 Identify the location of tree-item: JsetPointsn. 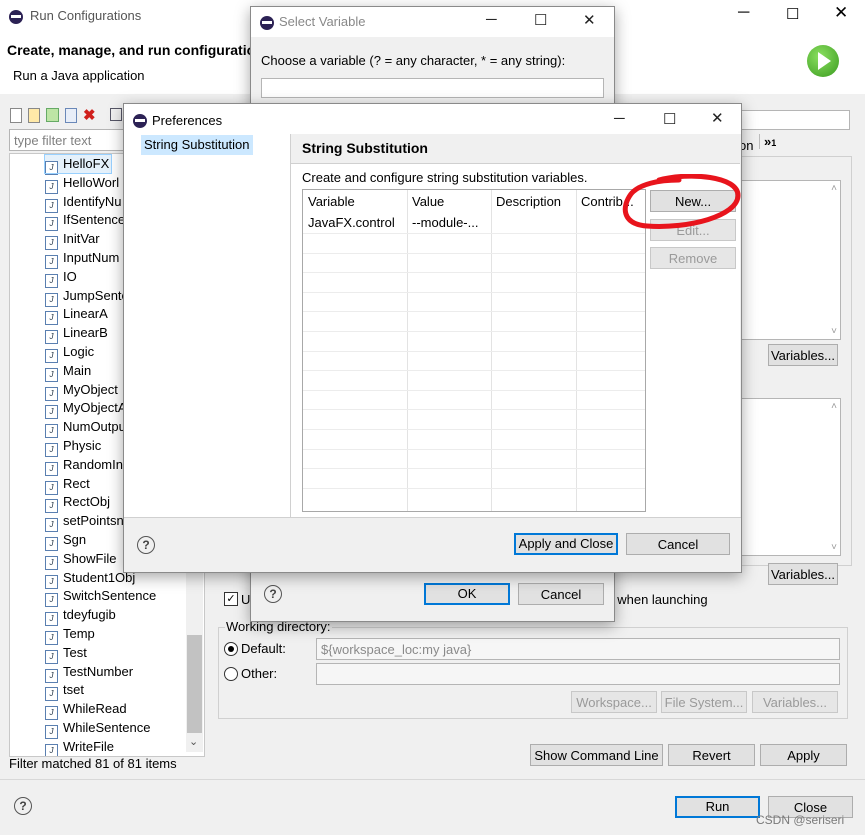
(84, 522).